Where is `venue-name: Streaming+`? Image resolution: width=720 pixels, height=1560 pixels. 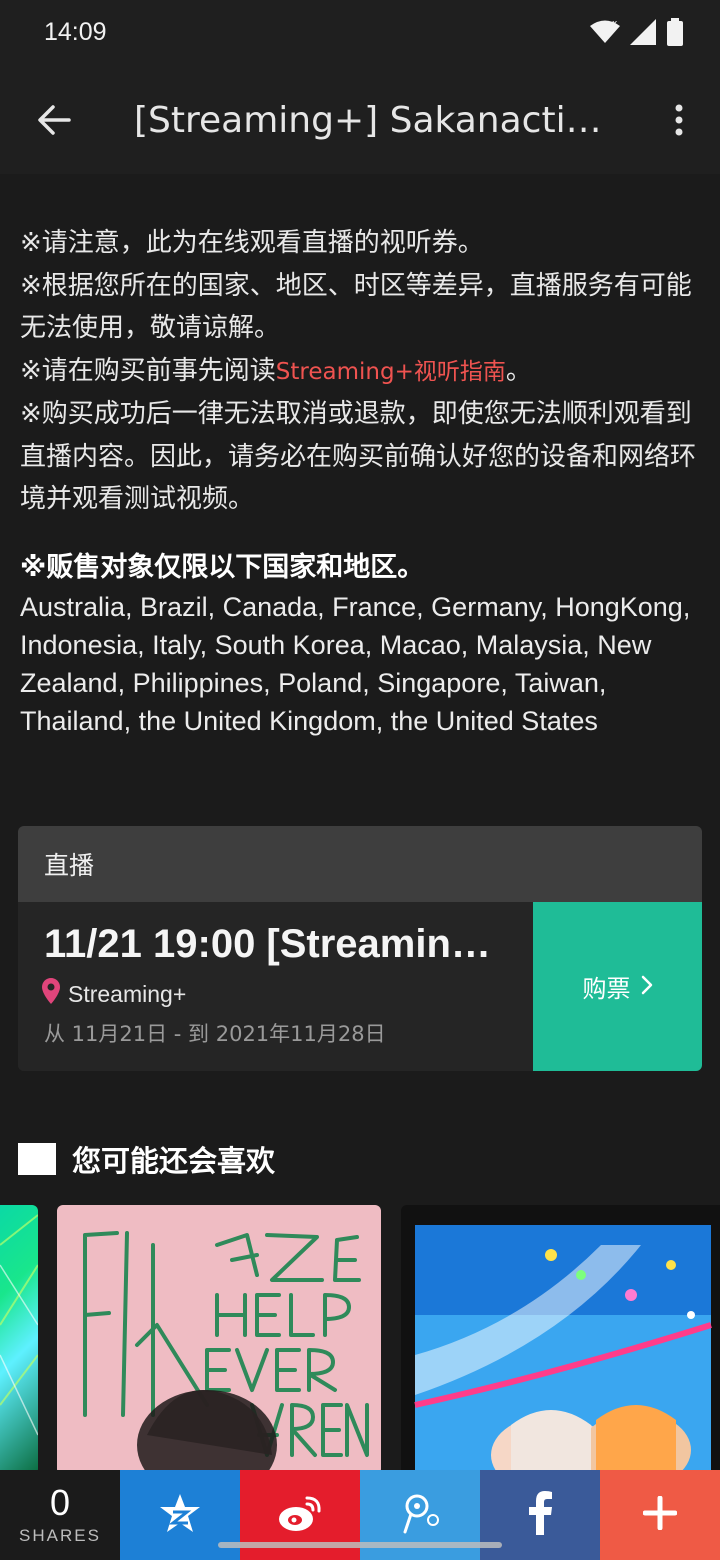
venue-name: Streaming+ is located at coordinates (127, 993).